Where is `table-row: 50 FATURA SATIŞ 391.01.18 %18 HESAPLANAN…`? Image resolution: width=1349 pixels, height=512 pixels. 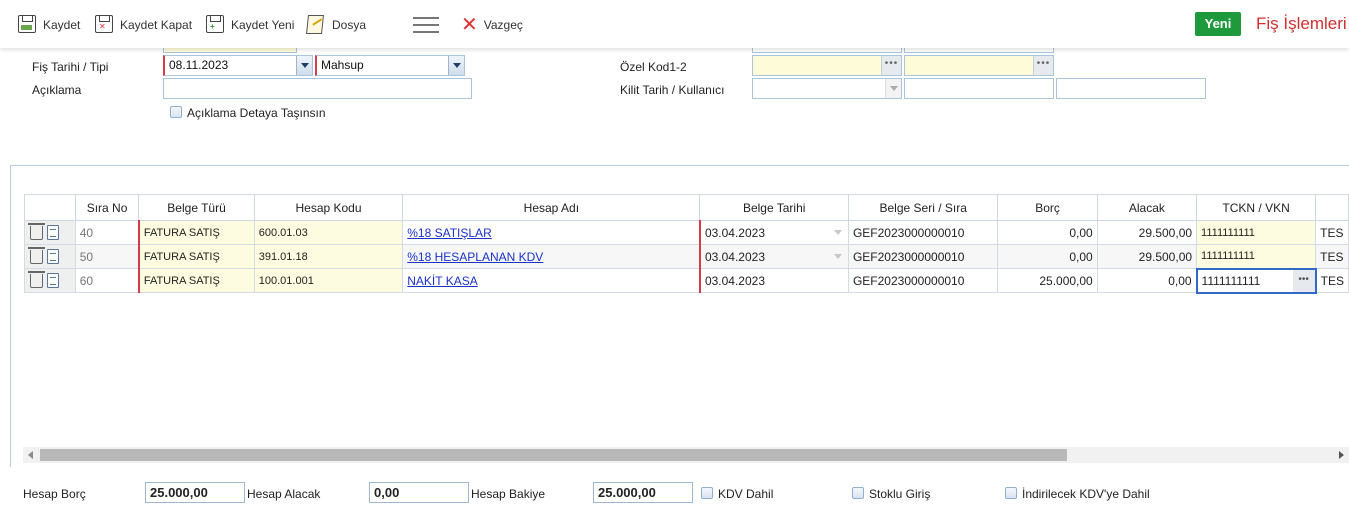
table-row: 50 FATURA SATIŞ 391.01.18 %18 HESAPLANAN… is located at coordinates (686, 256).